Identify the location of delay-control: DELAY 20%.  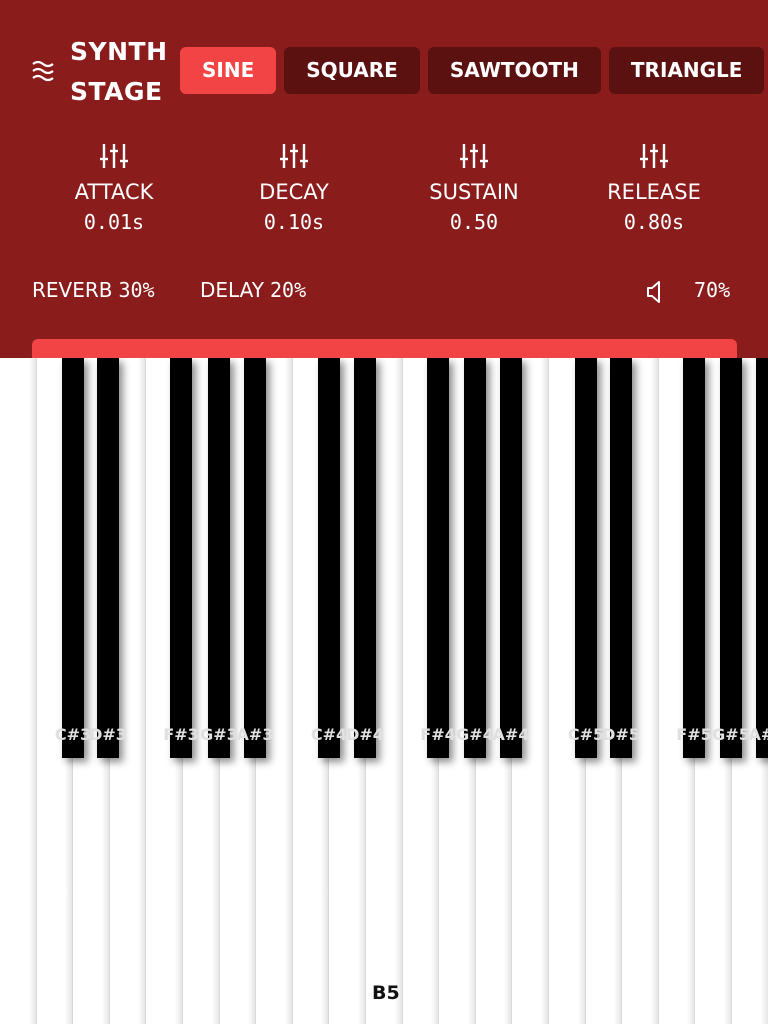
(253, 290).